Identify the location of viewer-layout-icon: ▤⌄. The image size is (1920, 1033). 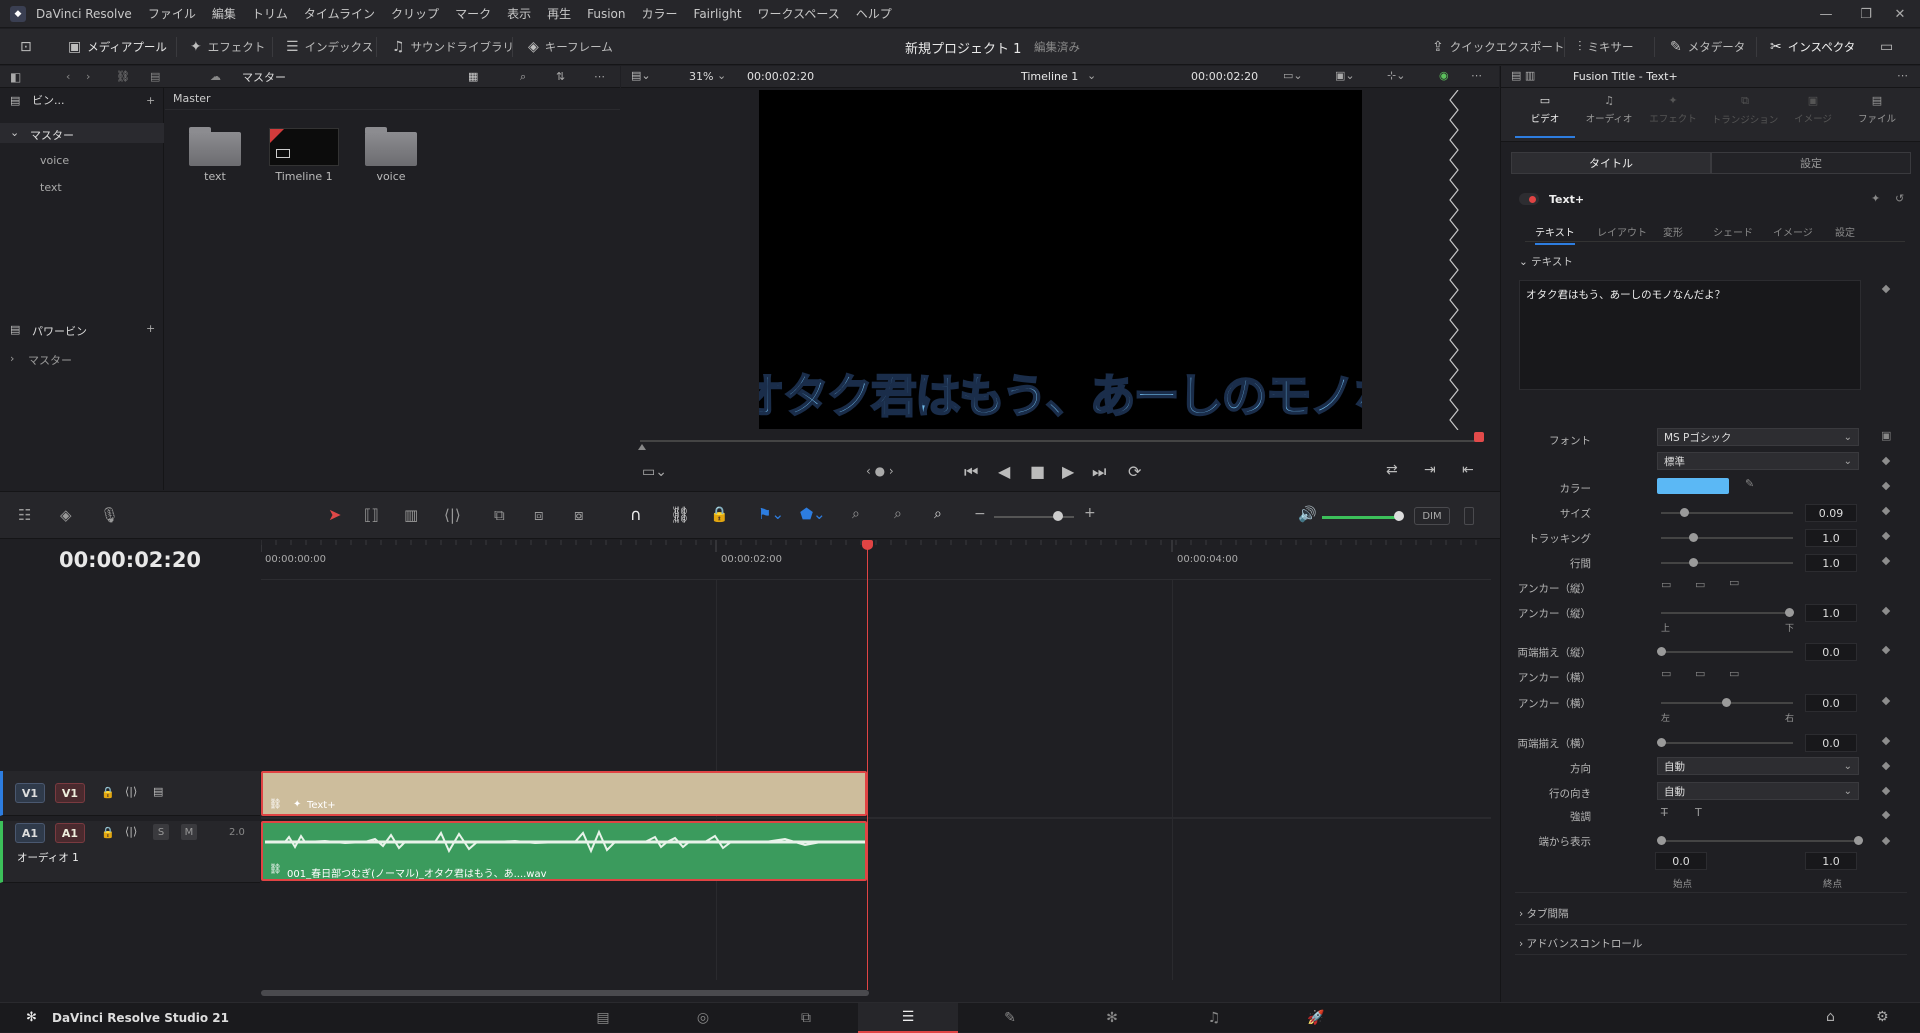
(641, 75).